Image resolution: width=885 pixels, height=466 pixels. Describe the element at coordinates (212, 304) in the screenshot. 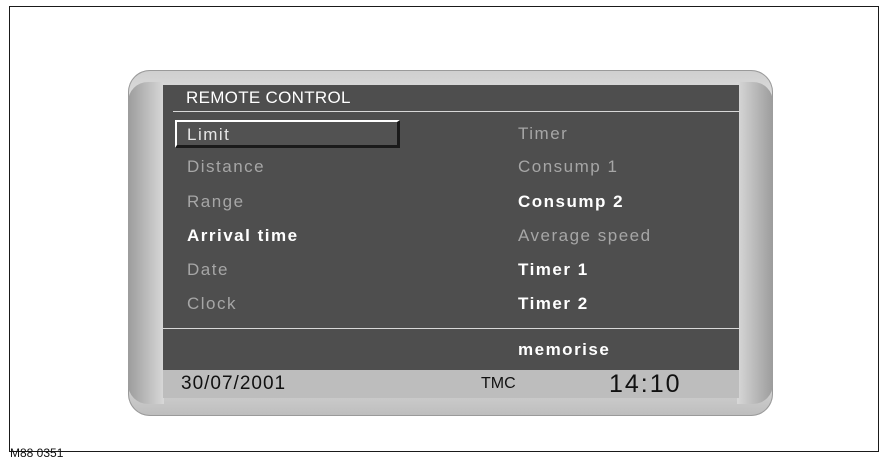

I see `menu-item-clock: Clock` at that location.